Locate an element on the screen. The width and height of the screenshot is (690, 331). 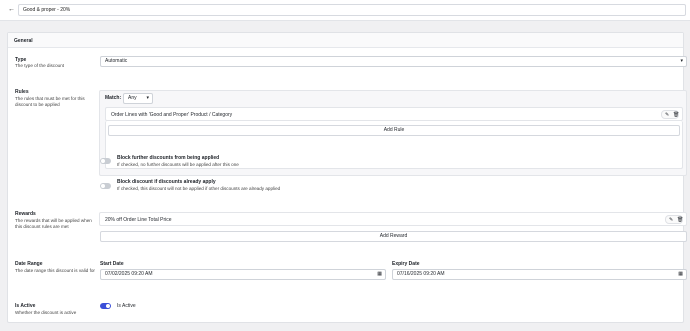
expiry-date-value: 07/16/2025 09:20 AM is located at coordinates (421, 274).